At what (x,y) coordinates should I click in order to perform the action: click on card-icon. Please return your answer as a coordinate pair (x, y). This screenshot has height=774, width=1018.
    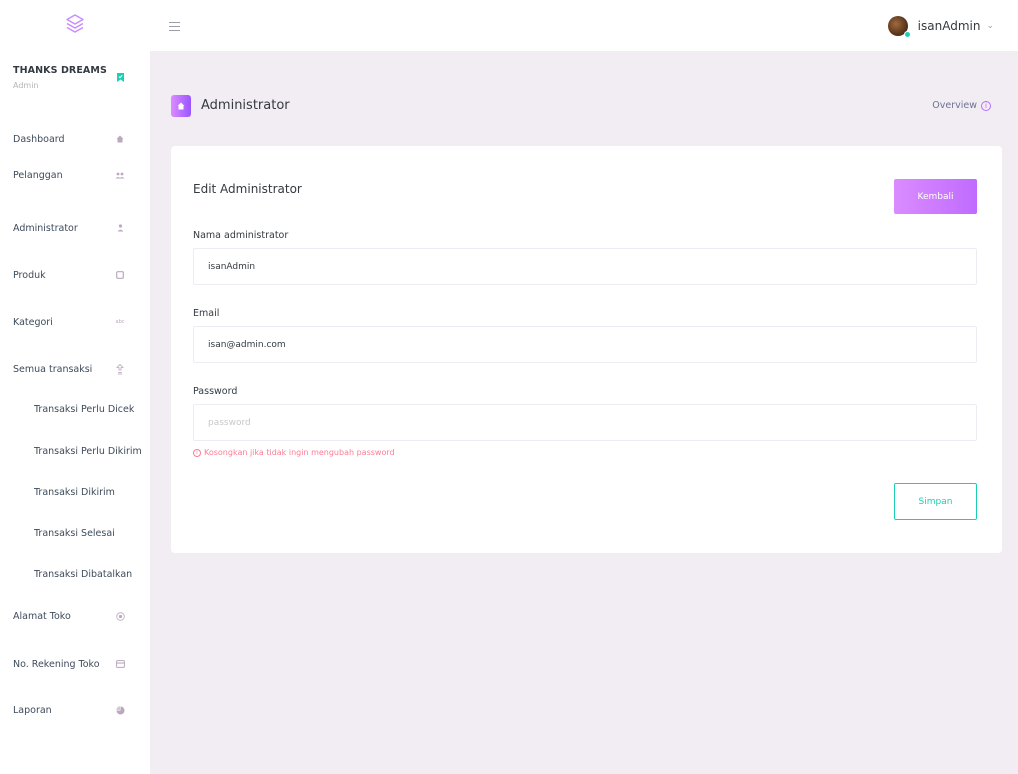
    Looking at the image, I should click on (120, 664).